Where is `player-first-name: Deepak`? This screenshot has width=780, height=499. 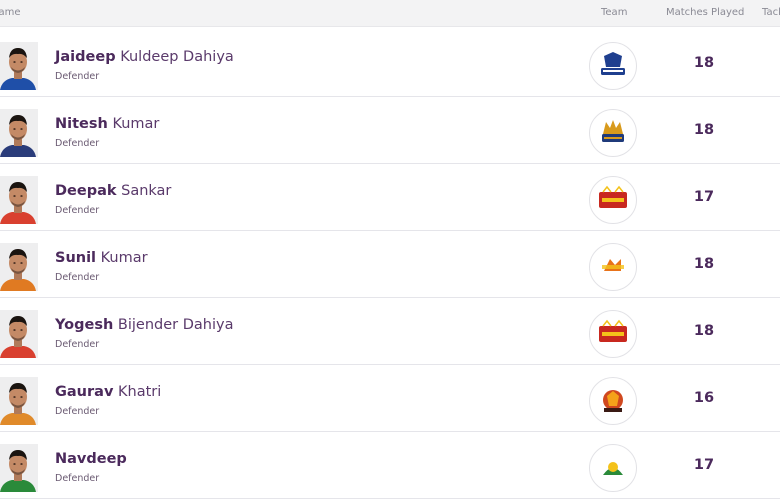
player-first-name: Deepak is located at coordinates (86, 191).